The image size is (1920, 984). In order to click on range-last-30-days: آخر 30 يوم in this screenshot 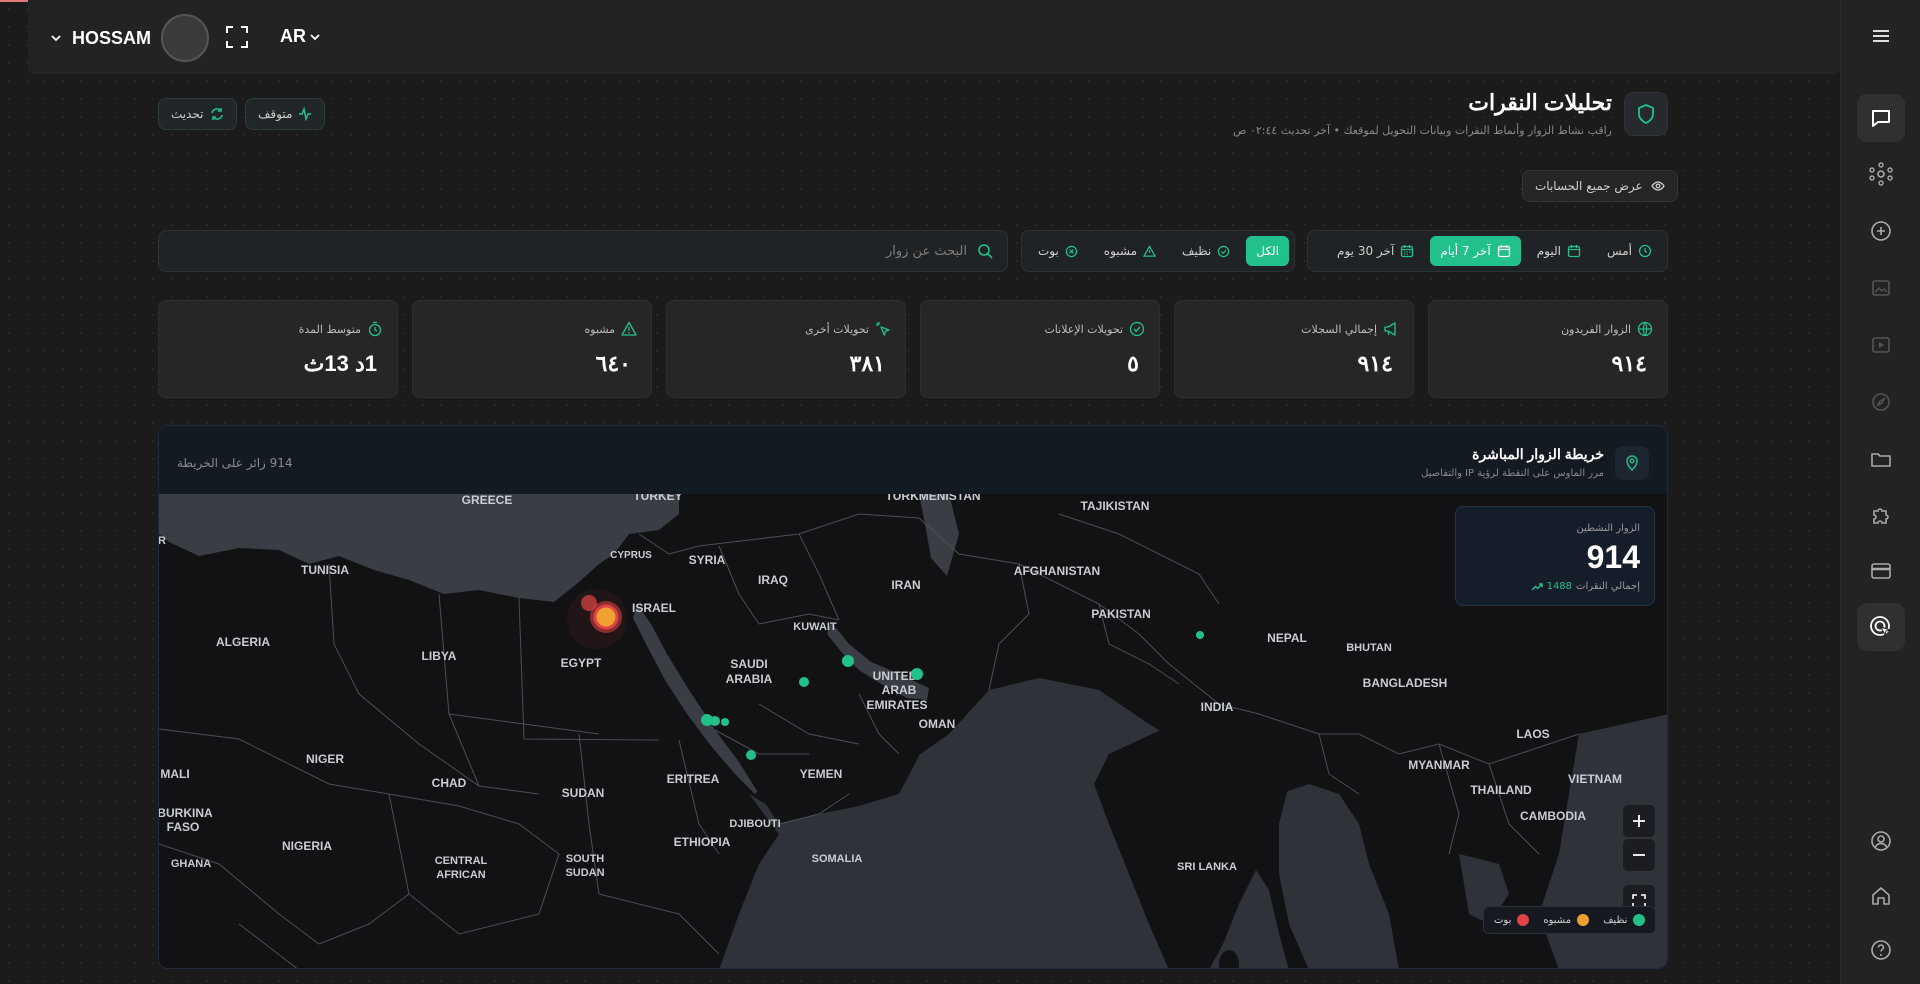, I will do `click(1375, 251)`.